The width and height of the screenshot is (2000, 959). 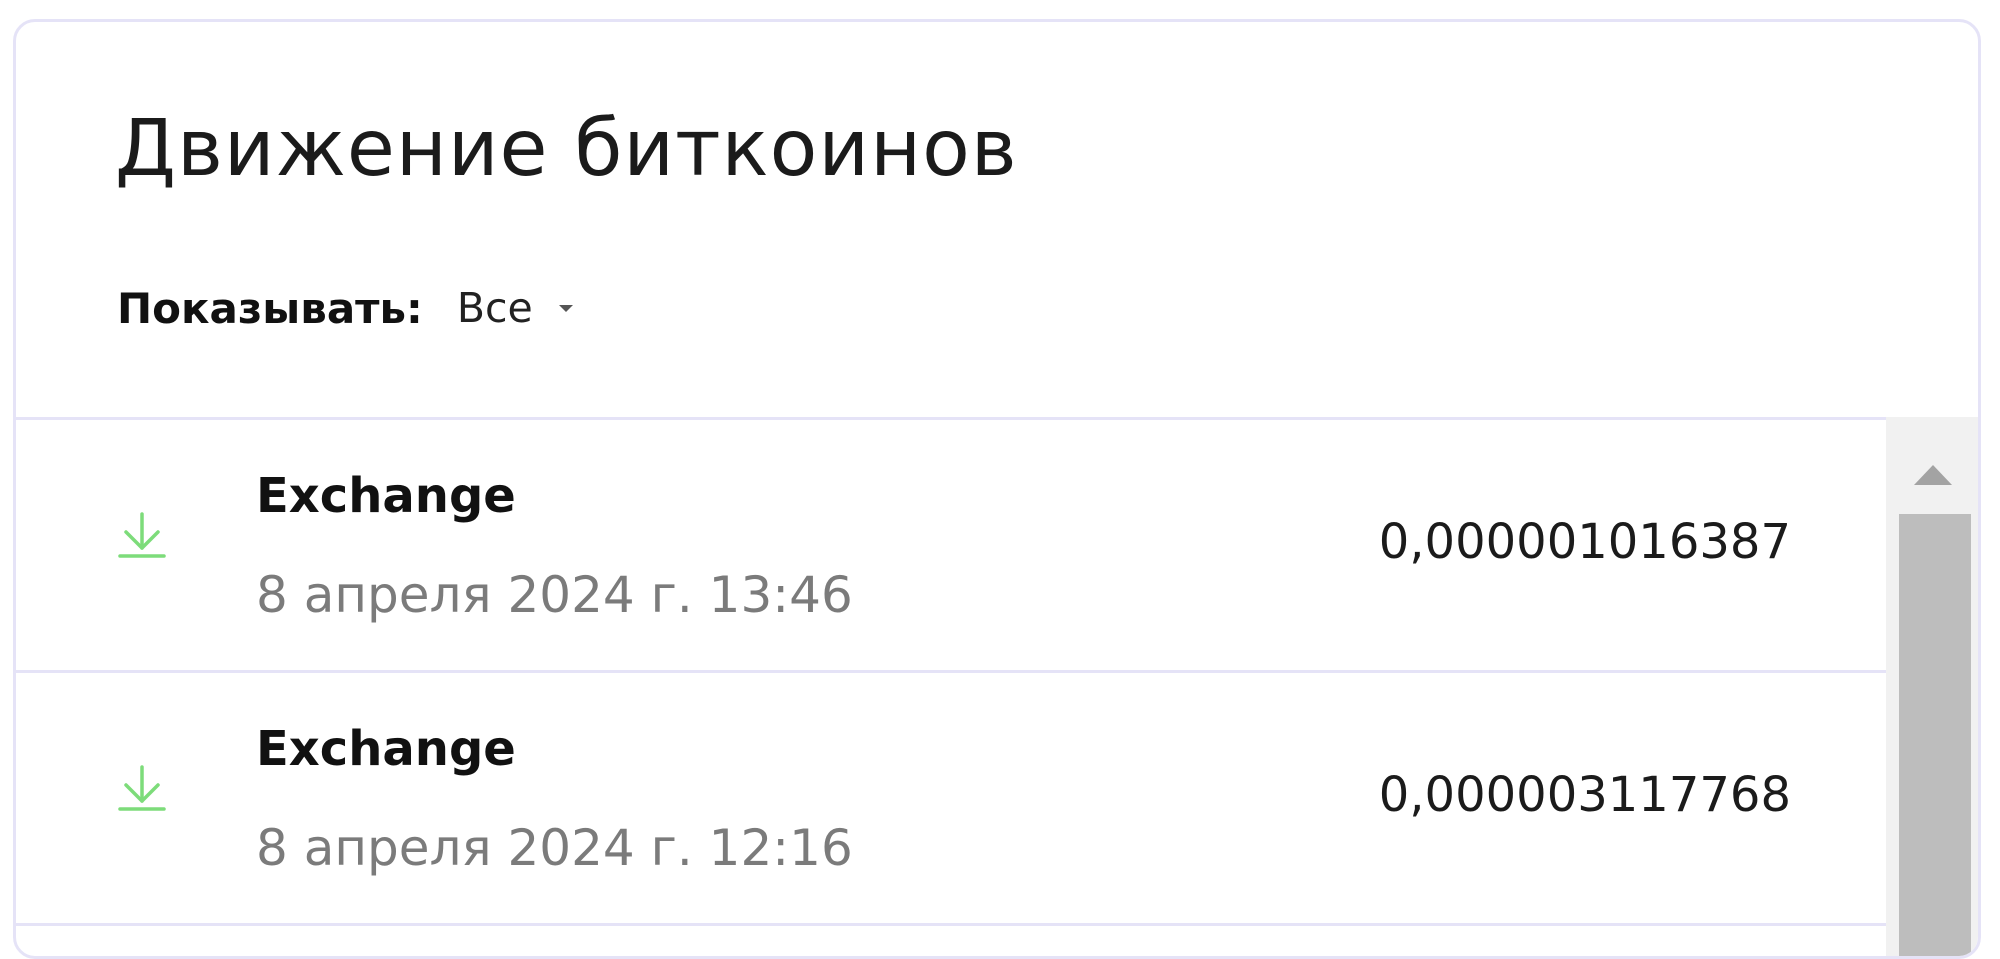 I want to click on scroll-up-arrow-icon, so click(x=1933, y=475).